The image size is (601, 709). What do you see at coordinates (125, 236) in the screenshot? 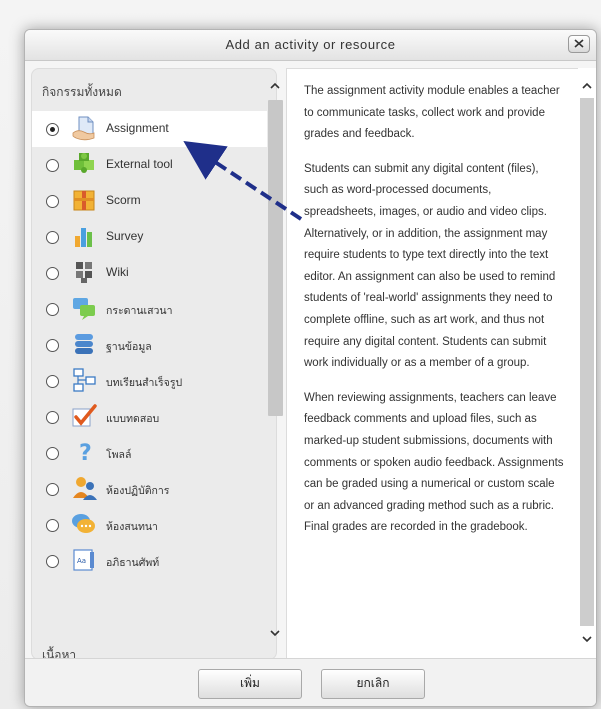
I see `option-label: Survey` at bounding box center [125, 236].